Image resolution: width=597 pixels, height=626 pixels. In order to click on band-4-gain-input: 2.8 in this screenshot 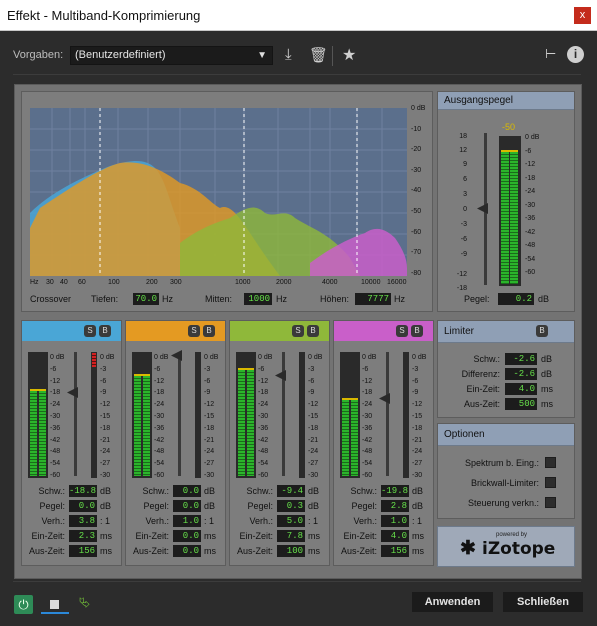, I will do `click(395, 506)`.